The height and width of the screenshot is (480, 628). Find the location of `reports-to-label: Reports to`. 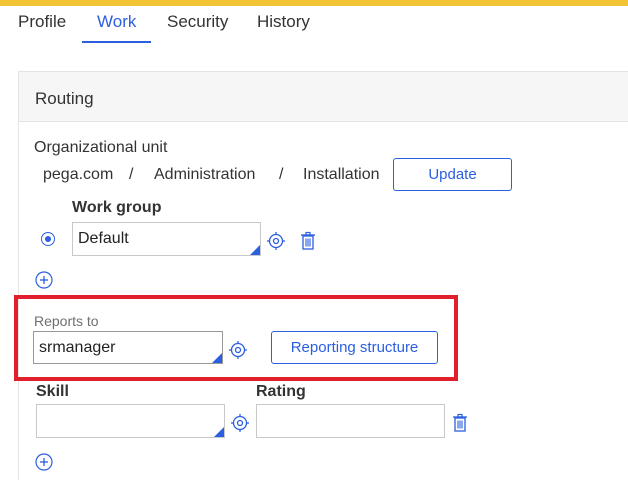

reports-to-label: Reports to is located at coordinates (66, 321).